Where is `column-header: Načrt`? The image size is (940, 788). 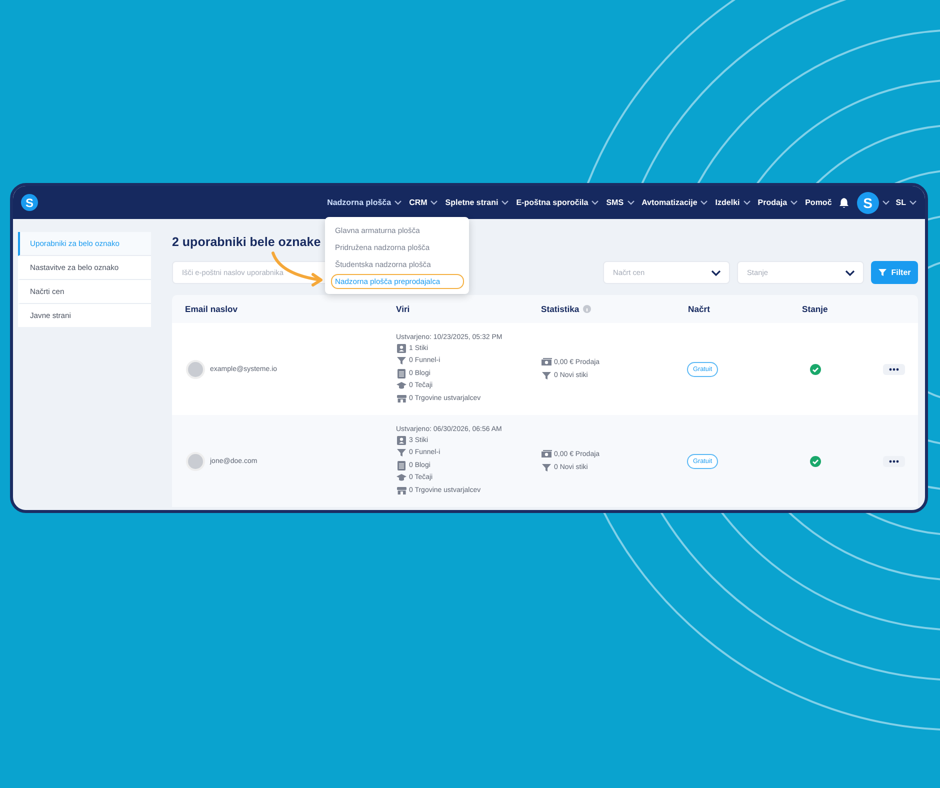
column-header: Načrt is located at coordinates (699, 309).